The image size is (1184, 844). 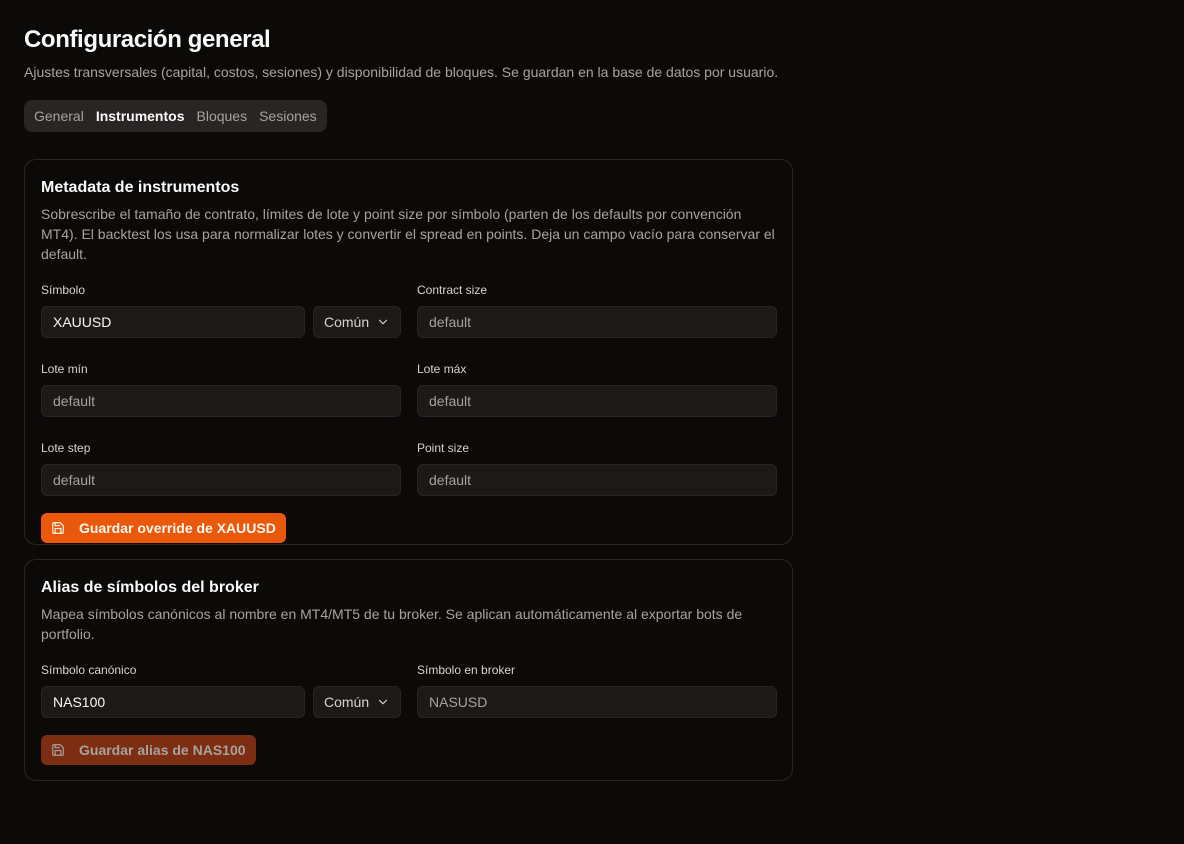 I want to click on tab-general: General, so click(x=59, y=116).